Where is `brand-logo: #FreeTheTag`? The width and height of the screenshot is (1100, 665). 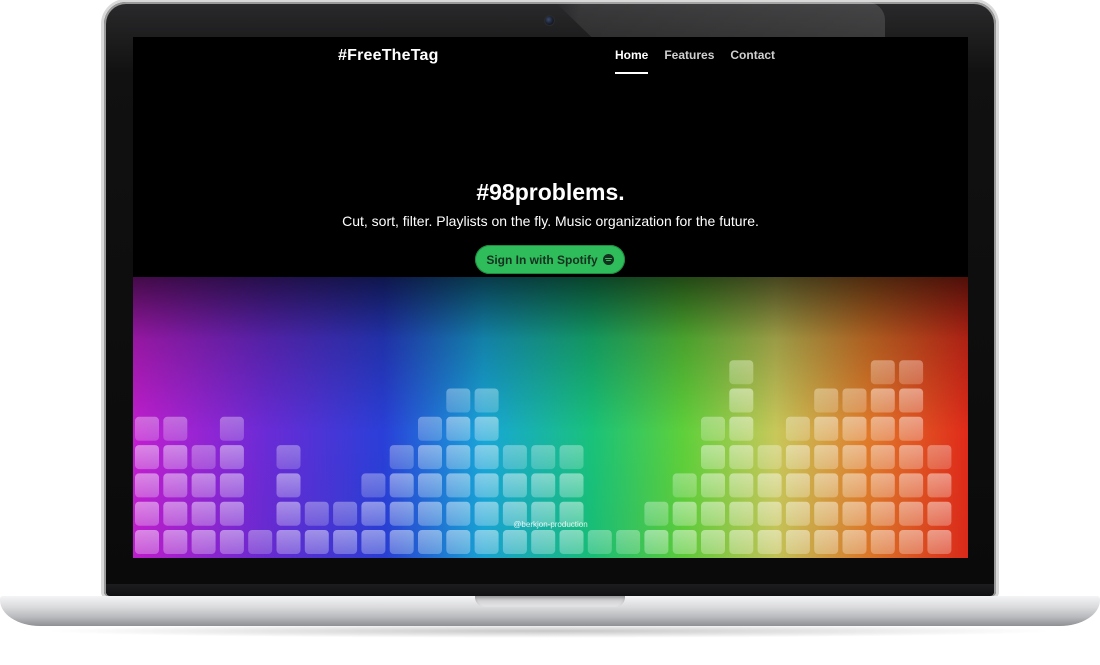
brand-logo: #FreeTheTag is located at coordinates (388, 56).